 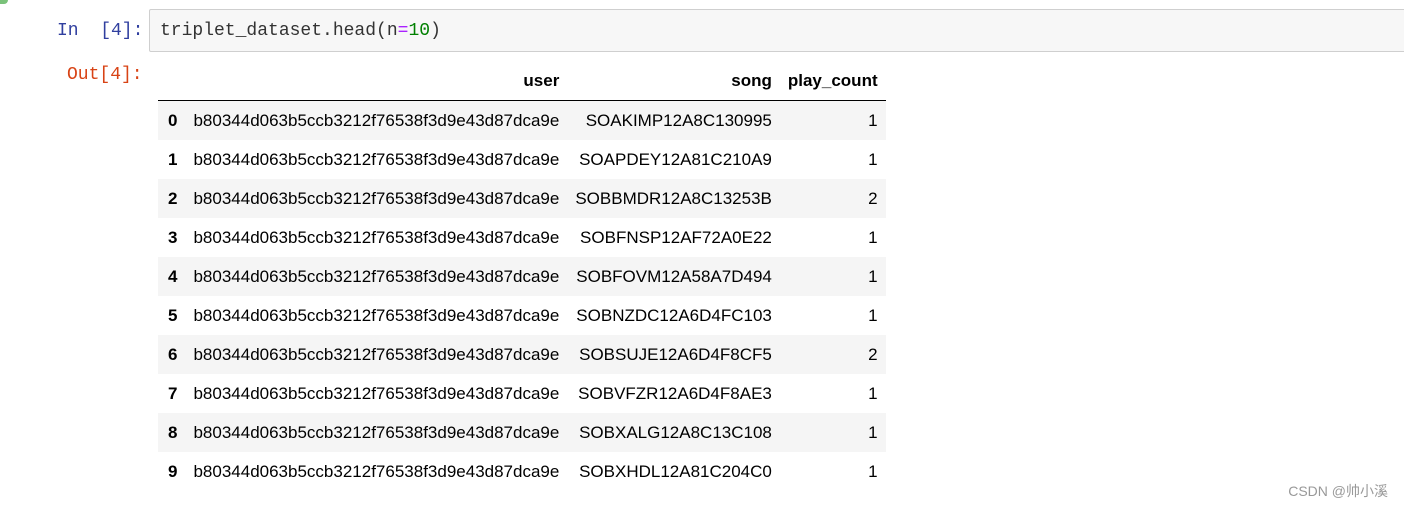 I want to click on code-operator: =, so click(x=403, y=31).